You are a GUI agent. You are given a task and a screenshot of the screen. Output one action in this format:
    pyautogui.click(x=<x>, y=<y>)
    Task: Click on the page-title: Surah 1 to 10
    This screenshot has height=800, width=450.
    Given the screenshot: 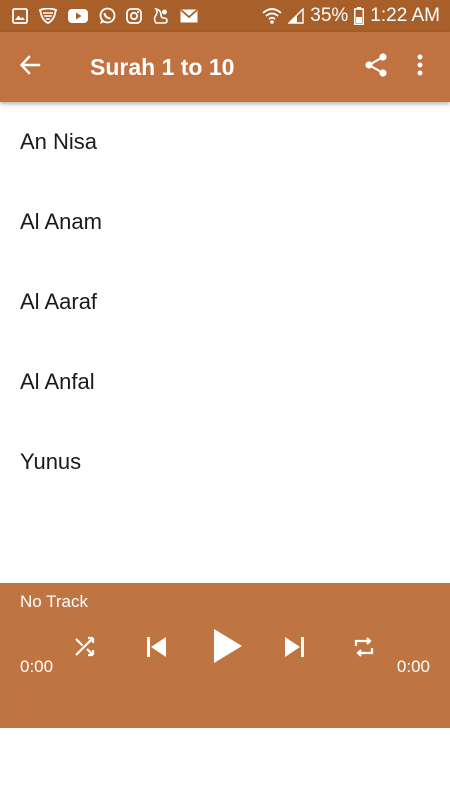 What is the action you would take?
    pyautogui.click(x=162, y=66)
    